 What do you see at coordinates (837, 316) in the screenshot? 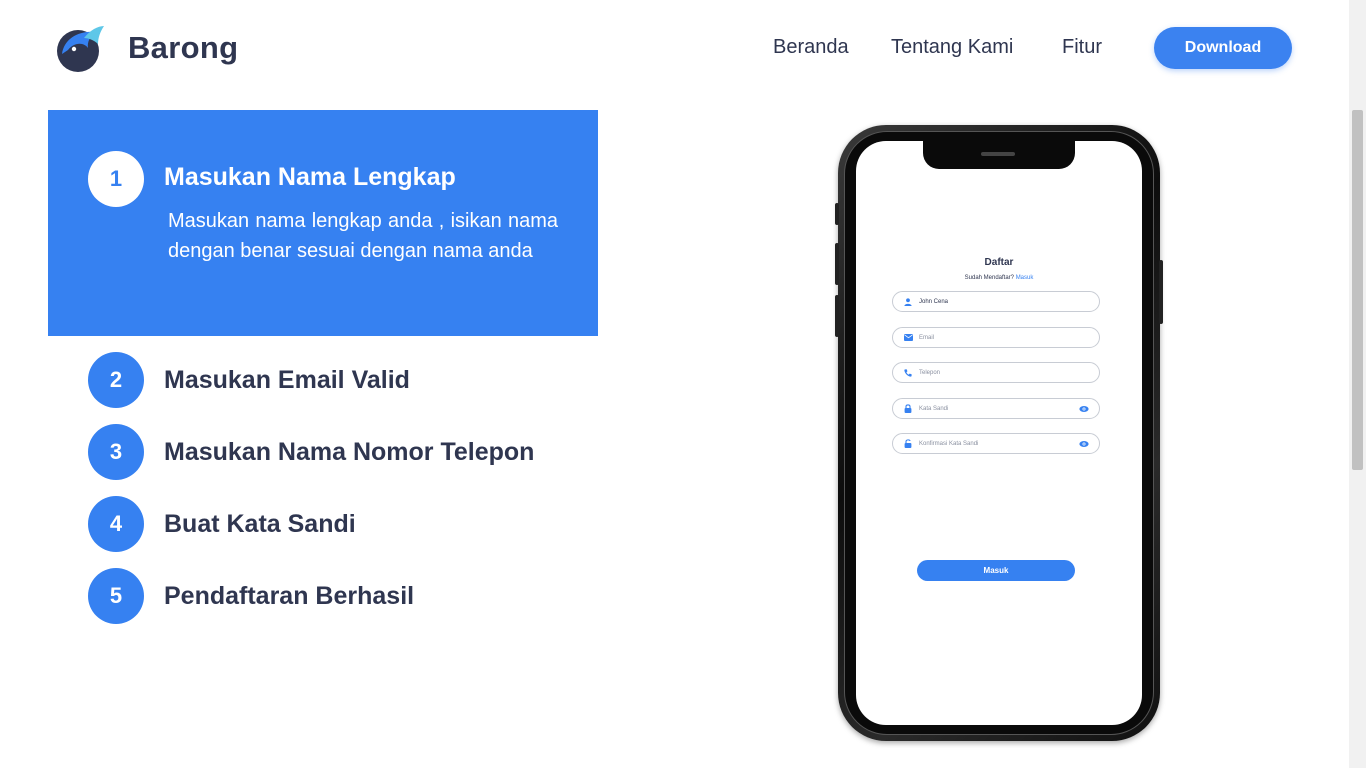
I see `phone-volume-down` at bounding box center [837, 316].